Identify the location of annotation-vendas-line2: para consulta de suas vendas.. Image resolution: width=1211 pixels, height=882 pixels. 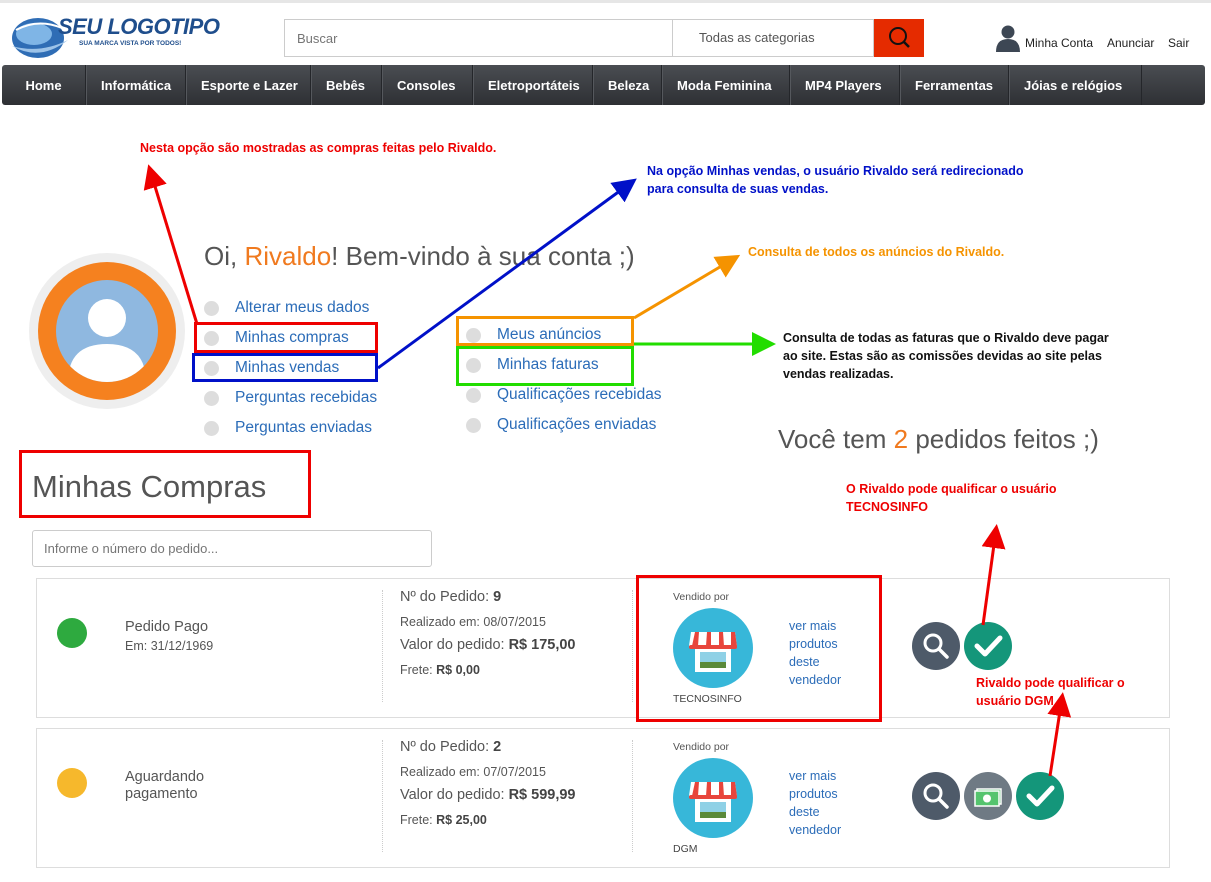
(738, 189).